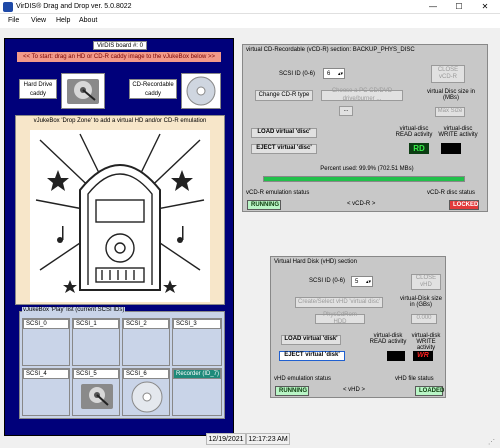 The image size is (500, 448). Describe the element at coordinates (327, 281) in the screenshot. I see `vhd-scsi-id-label: SCSI ID (0-6)` at that location.